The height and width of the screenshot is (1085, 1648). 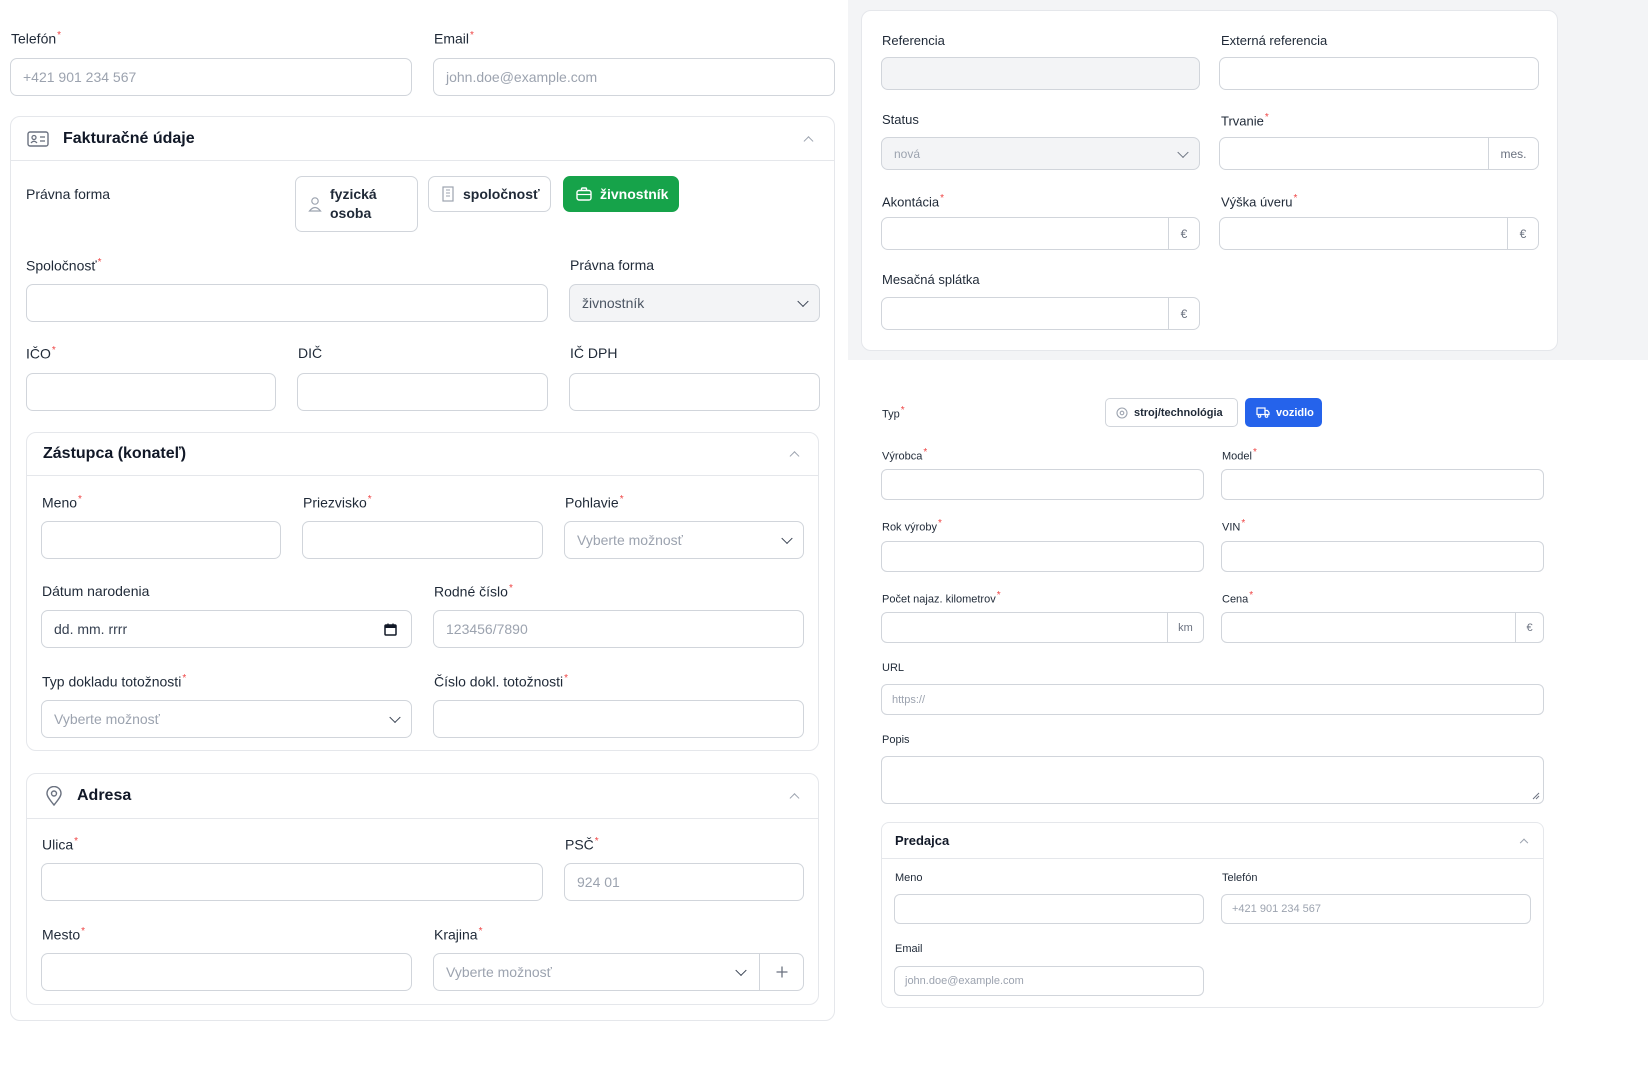 I want to click on machine-option-label: stroj/technológia, so click(x=1178, y=412).